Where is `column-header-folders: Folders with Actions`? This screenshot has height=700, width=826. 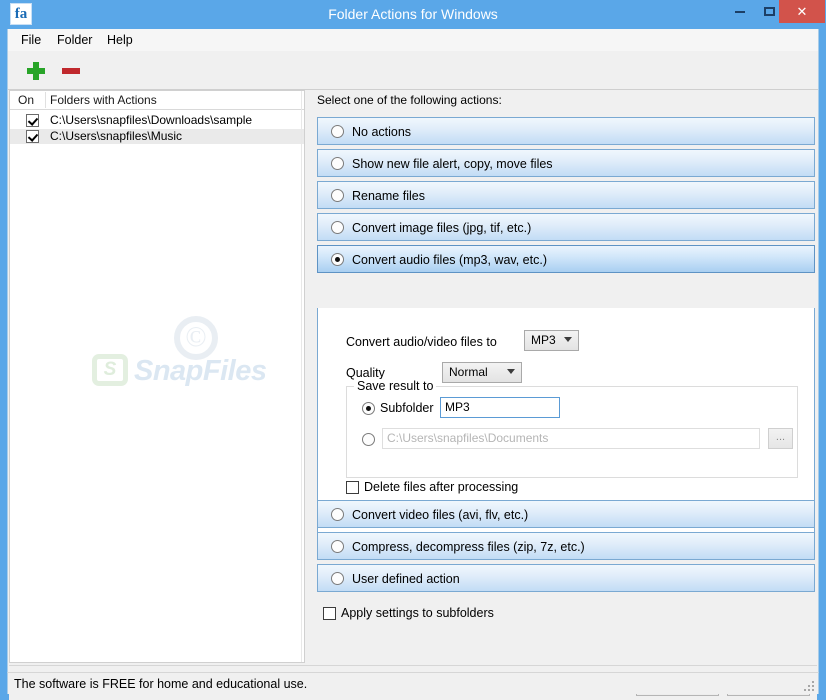
column-header-folders: Folders with Actions is located at coordinates (103, 100).